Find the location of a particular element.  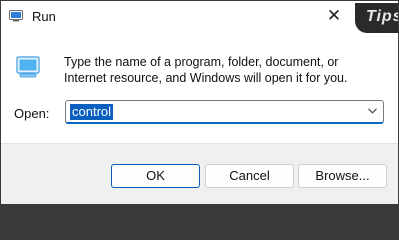

chevron-down-icon is located at coordinates (372, 111).